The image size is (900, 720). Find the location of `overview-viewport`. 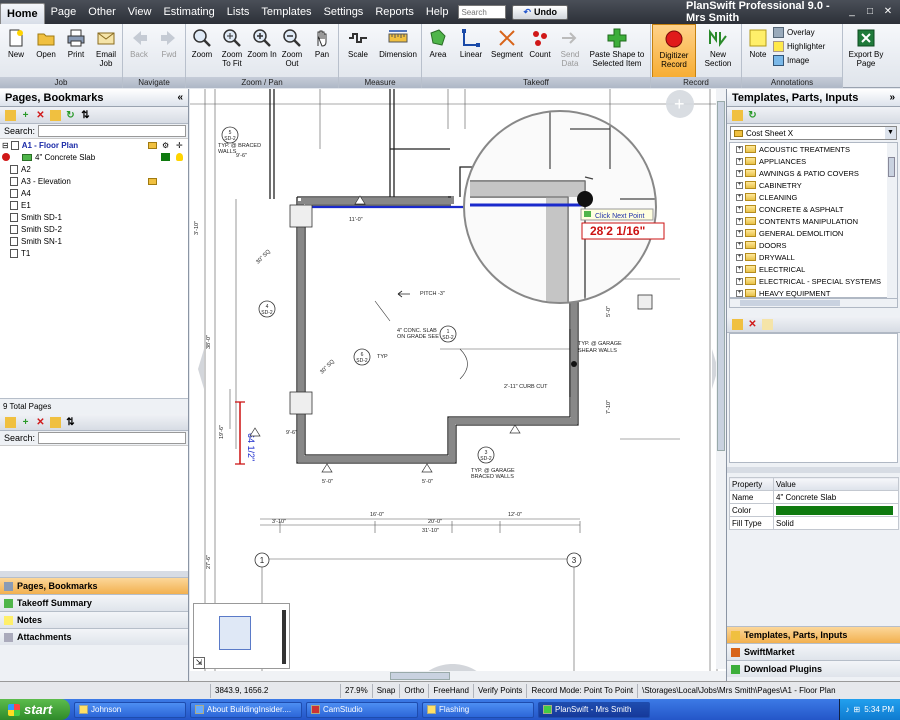

overview-viewport is located at coordinates (235, 633).